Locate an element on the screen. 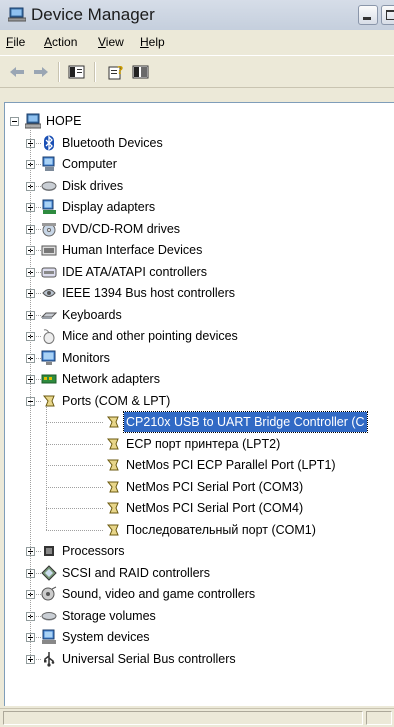 This screenshot has width=394, height=727. tree-category: Display adapters is located at coordinates (199, 207).